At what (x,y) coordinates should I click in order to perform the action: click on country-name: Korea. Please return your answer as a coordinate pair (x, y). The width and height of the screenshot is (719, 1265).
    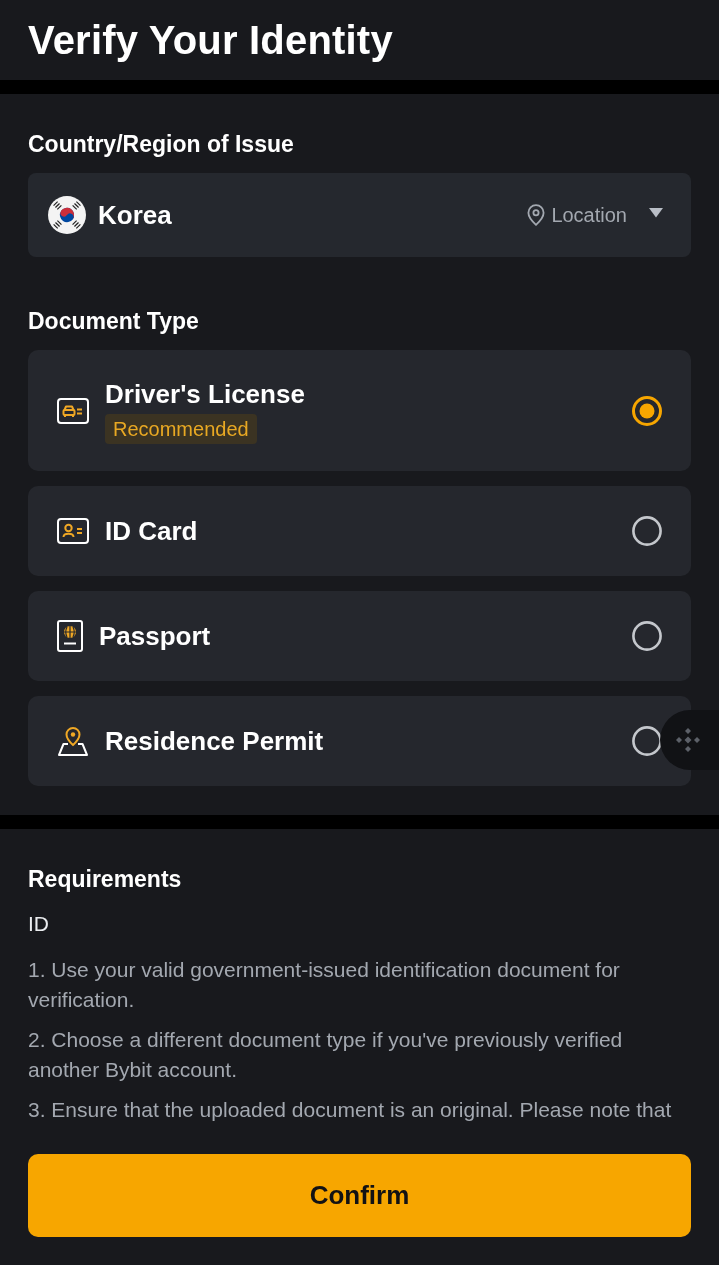
    Looking at the image, I should click on (135, 215).